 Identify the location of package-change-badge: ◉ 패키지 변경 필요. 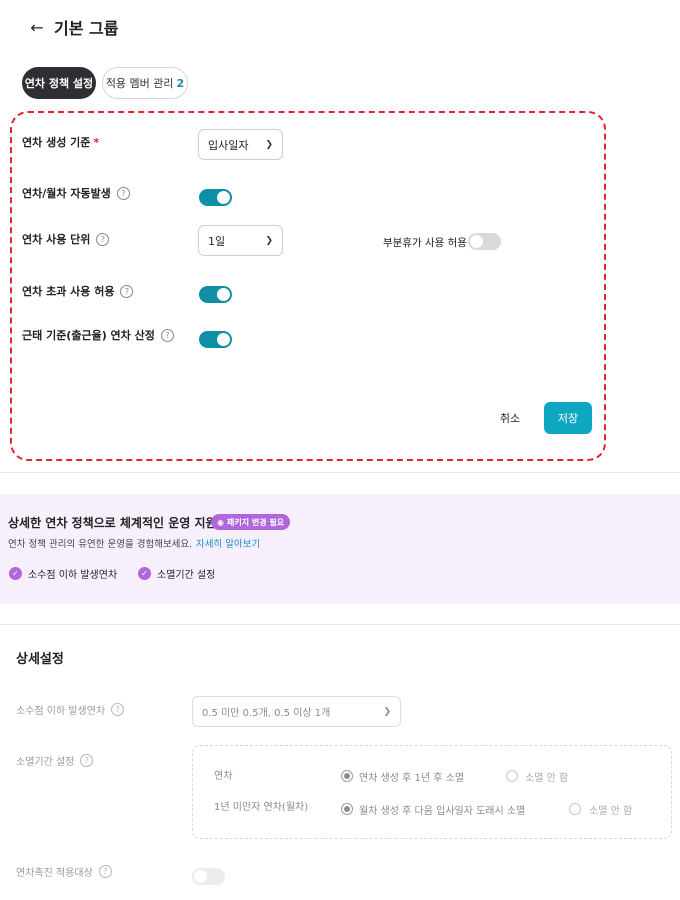
(251, 522).